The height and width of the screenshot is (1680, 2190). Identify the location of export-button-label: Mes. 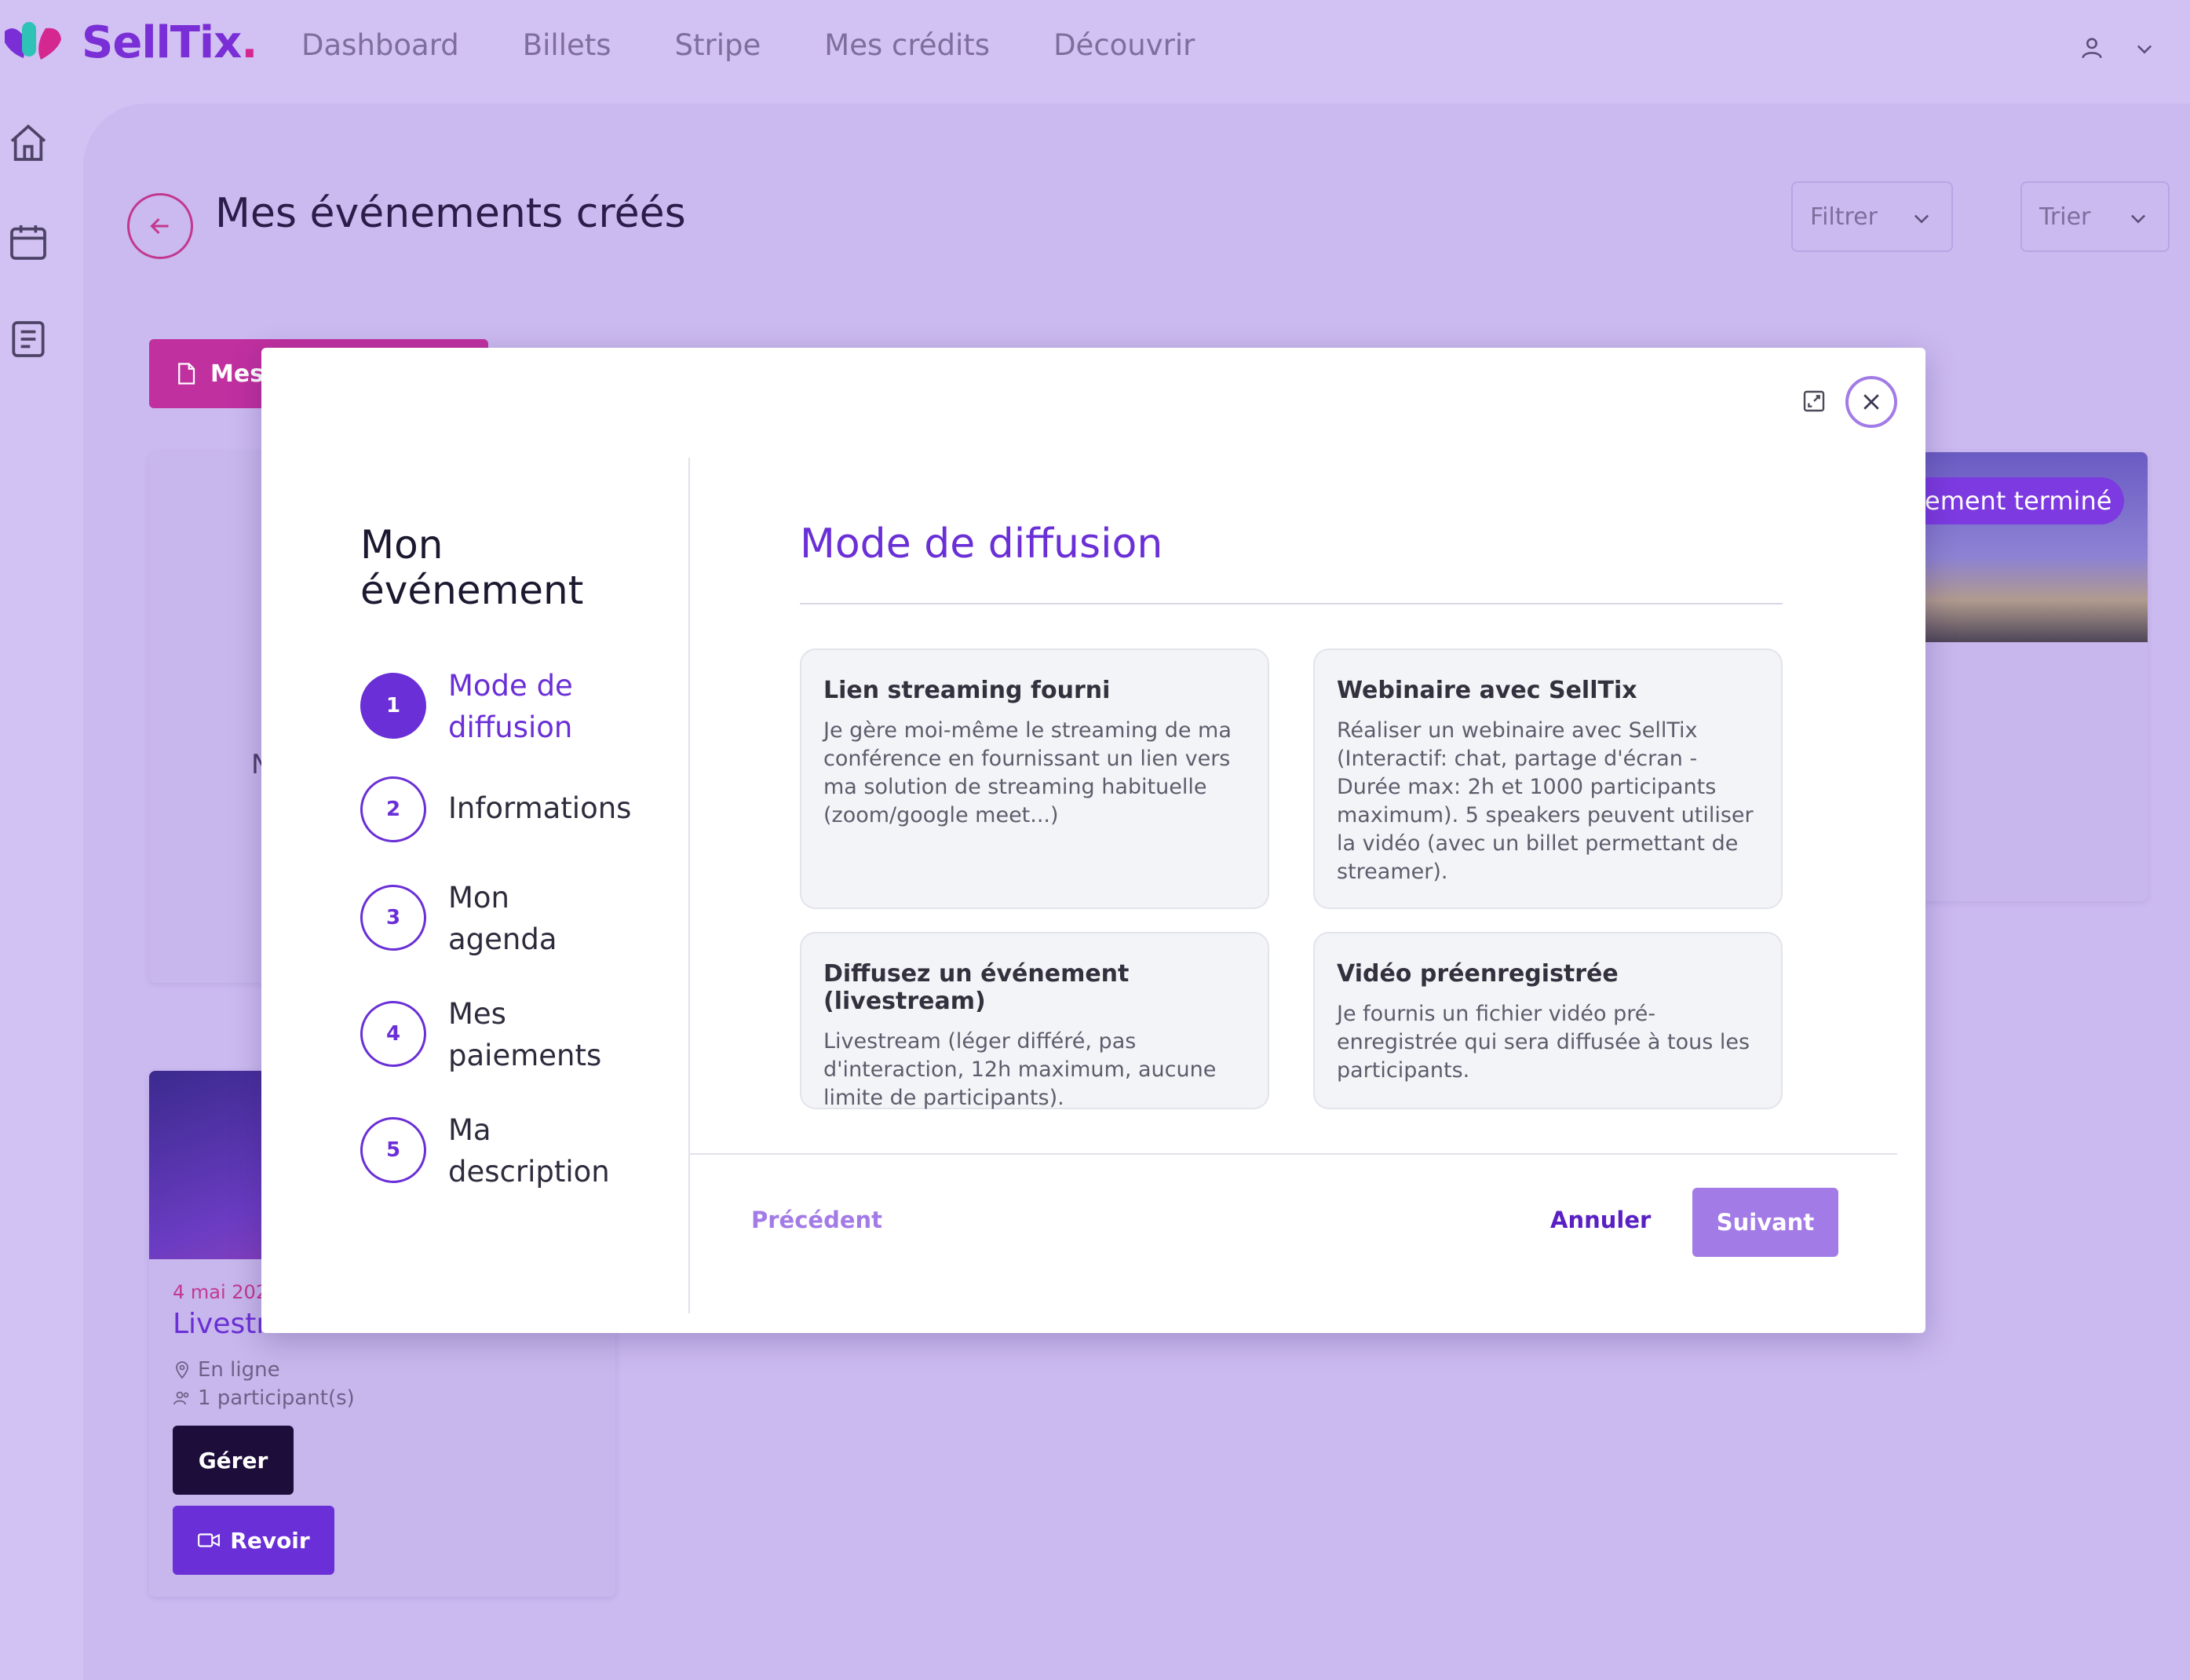
(237, 374).